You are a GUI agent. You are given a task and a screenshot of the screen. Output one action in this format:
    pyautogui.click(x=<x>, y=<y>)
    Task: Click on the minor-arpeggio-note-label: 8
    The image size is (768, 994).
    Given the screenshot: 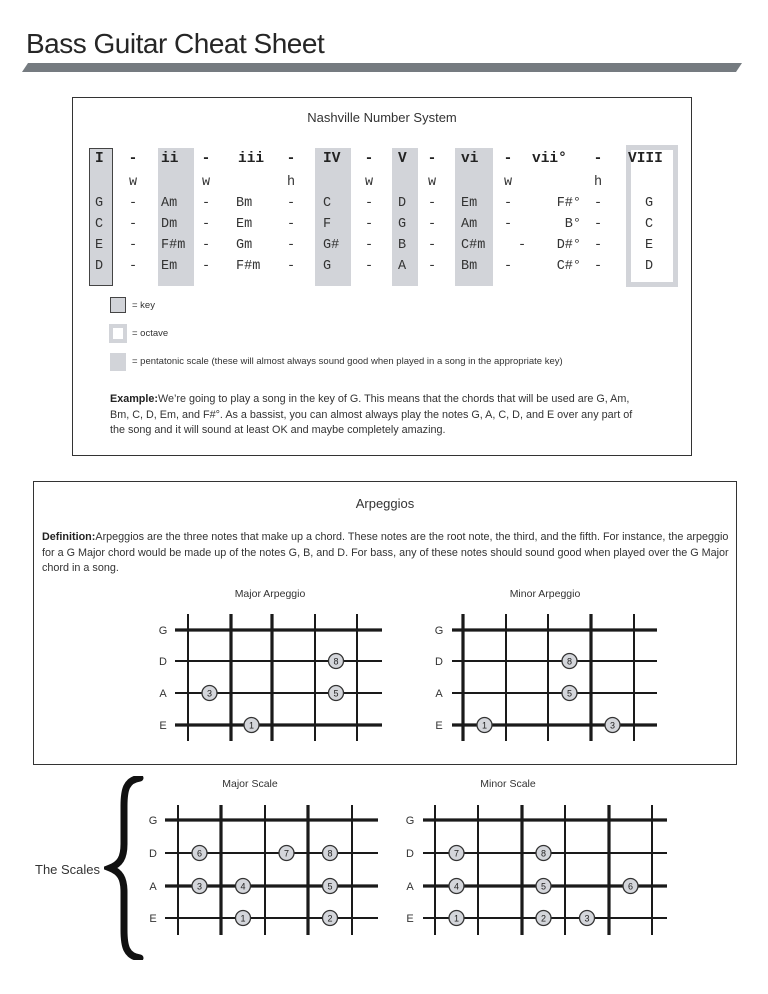 What is the action you would take?
    pyautogui.click(x=569, y=661)
    